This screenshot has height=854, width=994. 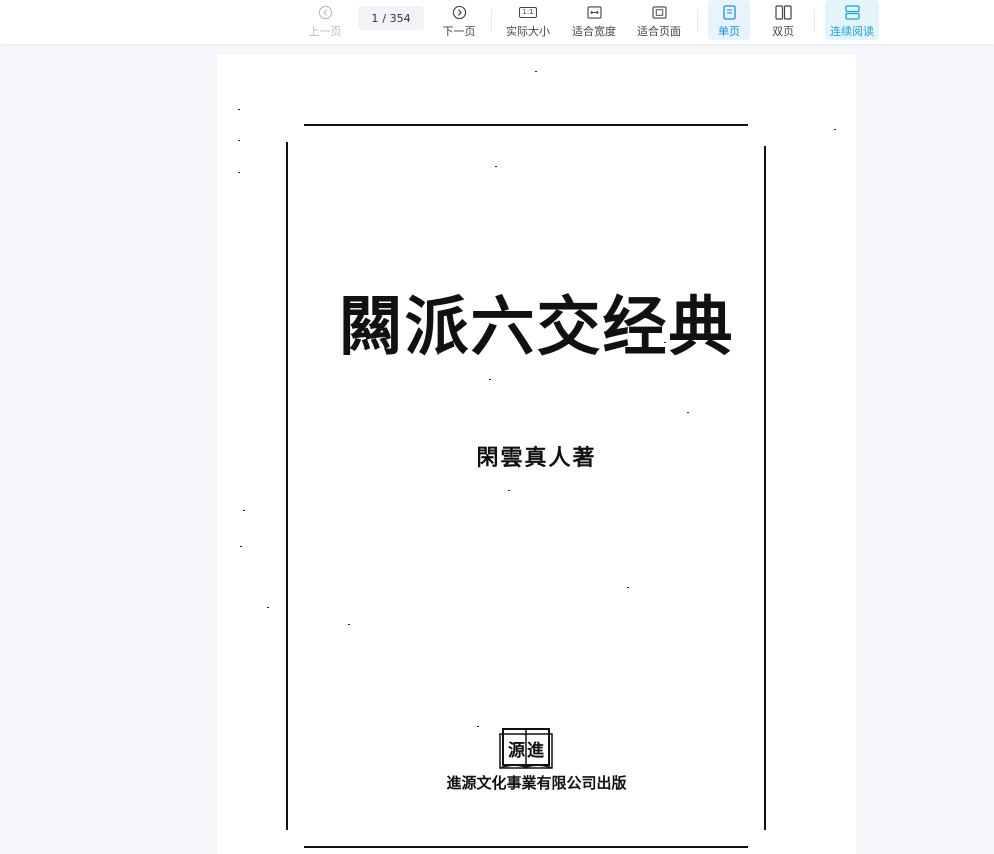 I want to click on publisher-name: 進源文化事業有限公司出版, so click(x=536, y=783).